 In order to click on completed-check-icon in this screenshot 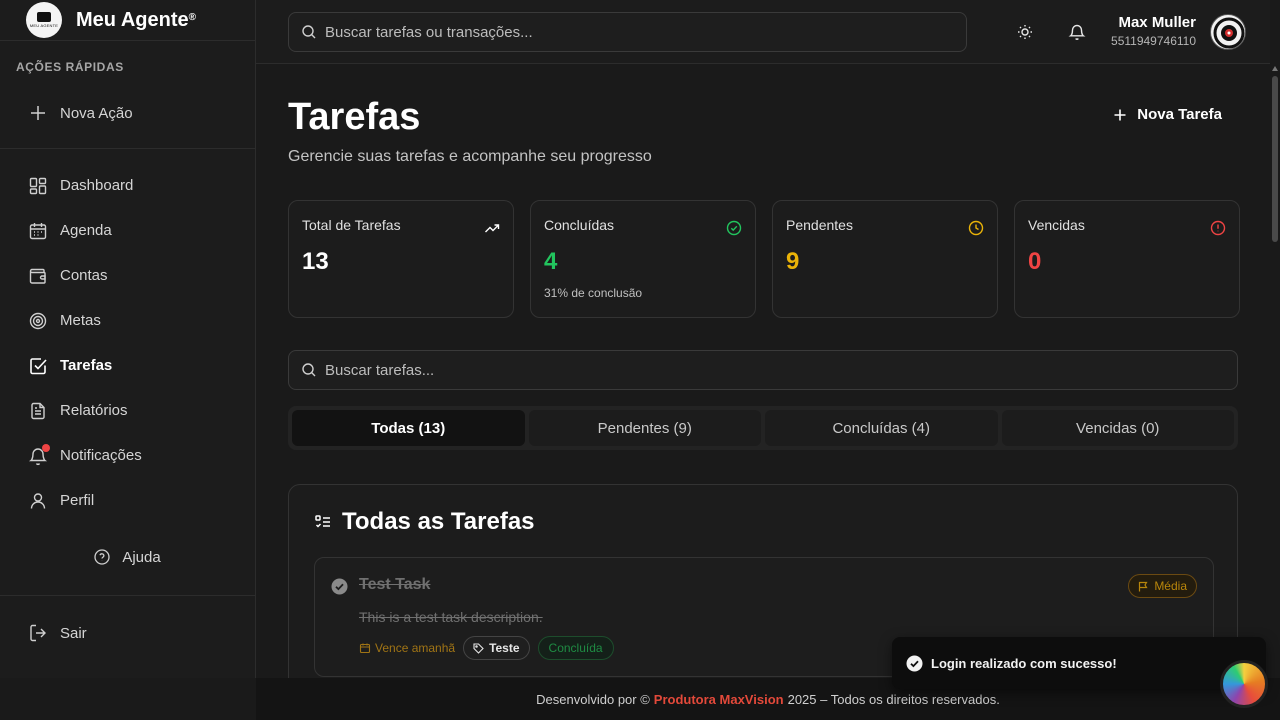, I will do `click(339, 586)`.